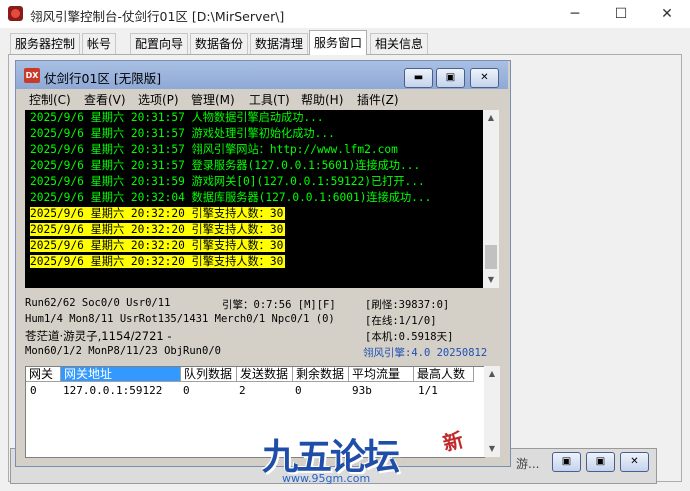 Image resolution: width=690 pixels, height=491 pixels. What do you see at coordinates (43, 374) in the screenshot?
I see `grid-header-gateway: 网关` at bounding box center [43, 374].